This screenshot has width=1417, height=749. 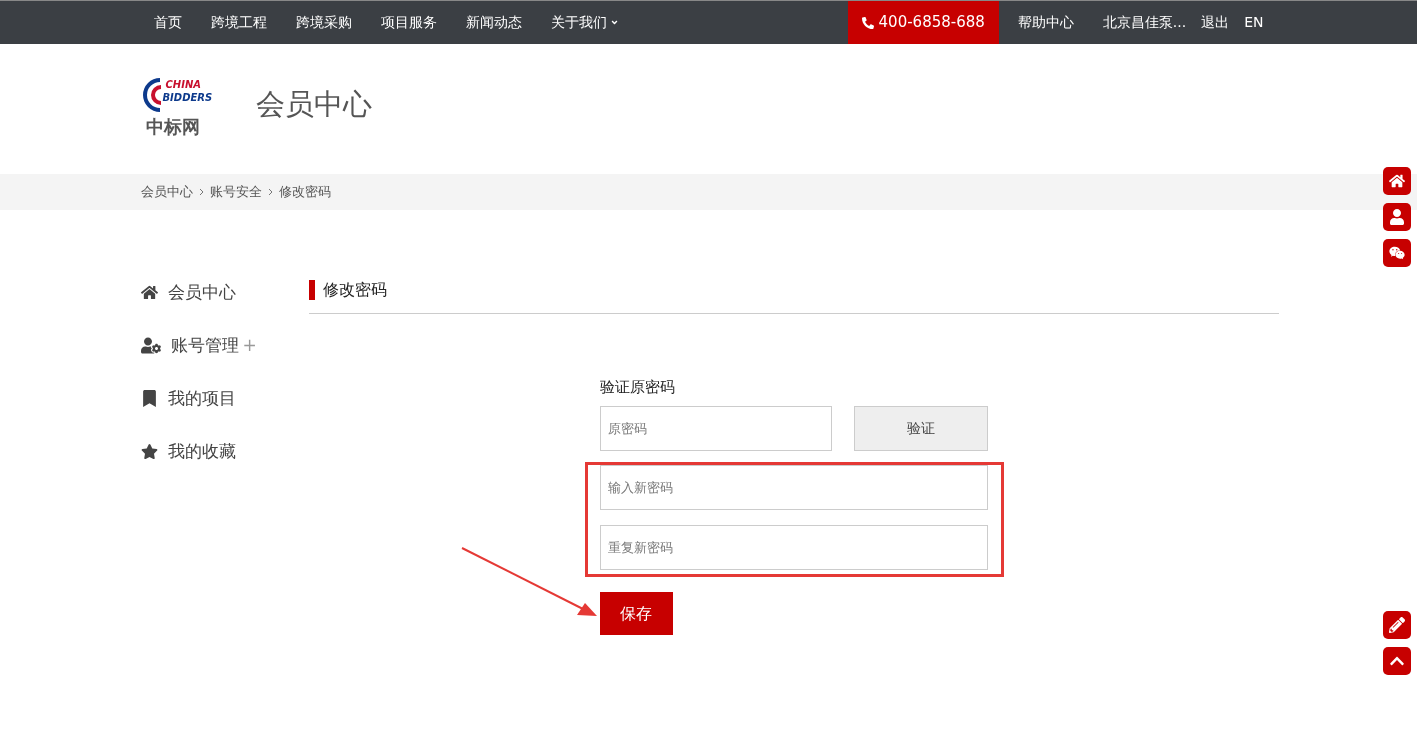 What do you see at coordinates (235, 192) in the screenshot?
I see `breadcrumb-link: 账号安全` at bounding box center [235, 192].